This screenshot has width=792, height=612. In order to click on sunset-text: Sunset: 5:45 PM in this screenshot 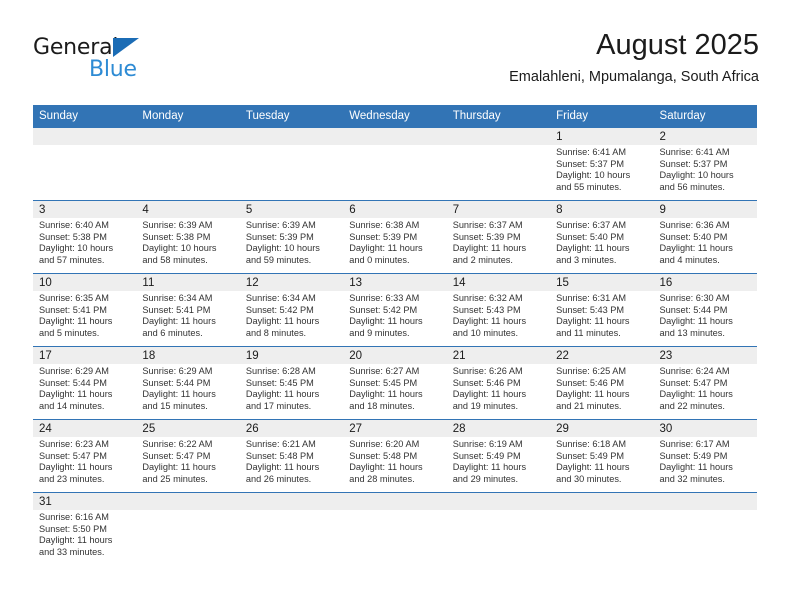, I will do `click(279, 382)`.